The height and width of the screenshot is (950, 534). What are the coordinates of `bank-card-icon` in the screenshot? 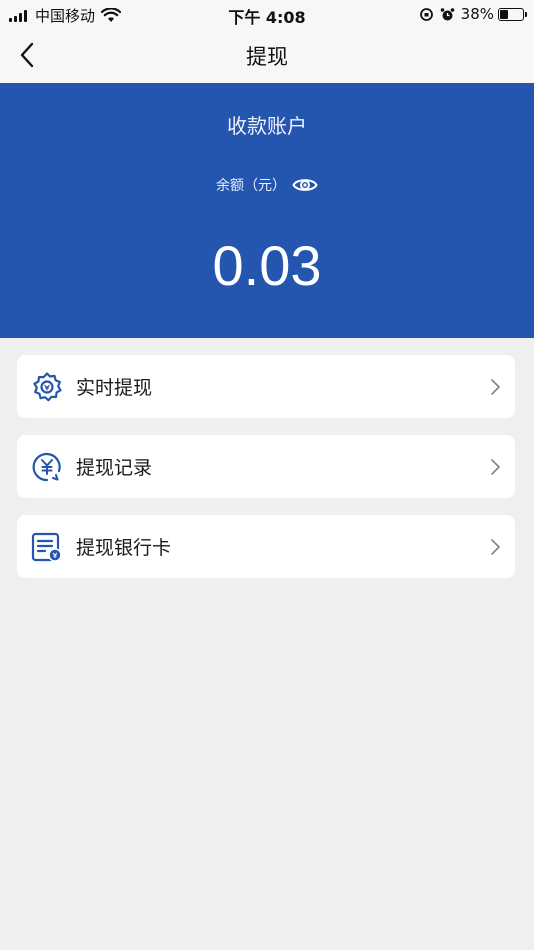 It's located at (46, 547).